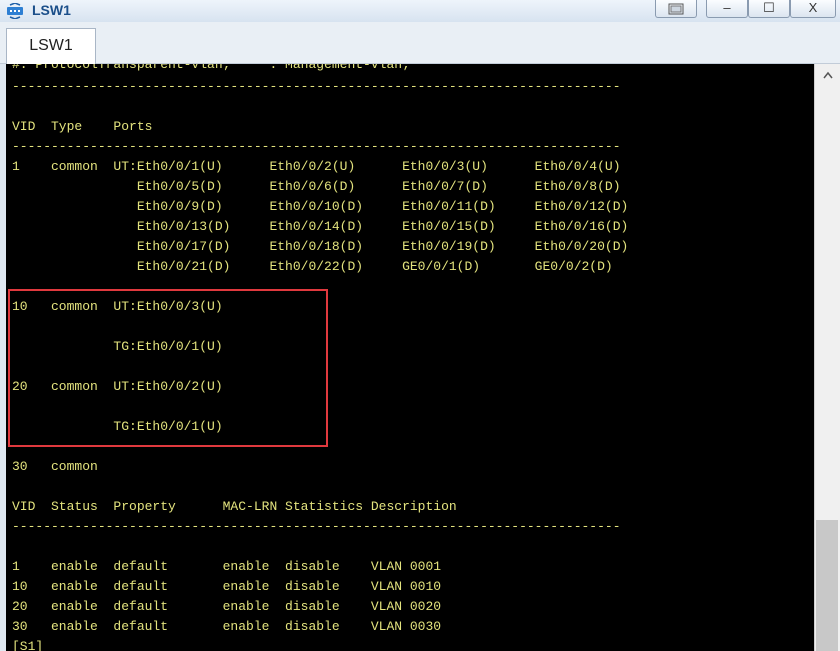  Describe the element at coordinates (827, 585) in the screenshot. I see `scrollbar-thumb` at that location.